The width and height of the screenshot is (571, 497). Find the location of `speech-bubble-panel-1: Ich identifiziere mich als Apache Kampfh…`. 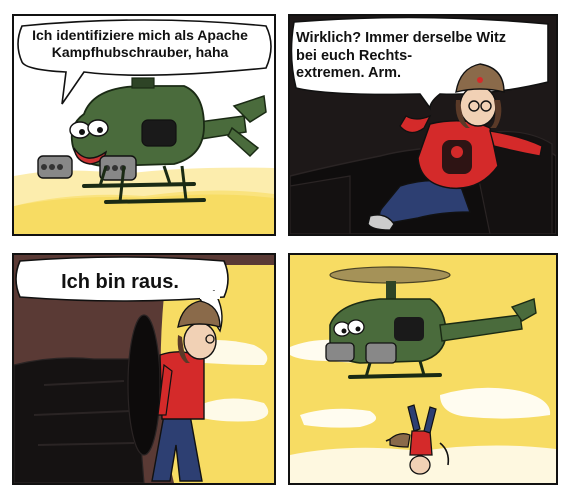

speech-bubble-panel-1: Ich identifiziere mich als Apache Kampfh… is located at coordinates (140, 44).